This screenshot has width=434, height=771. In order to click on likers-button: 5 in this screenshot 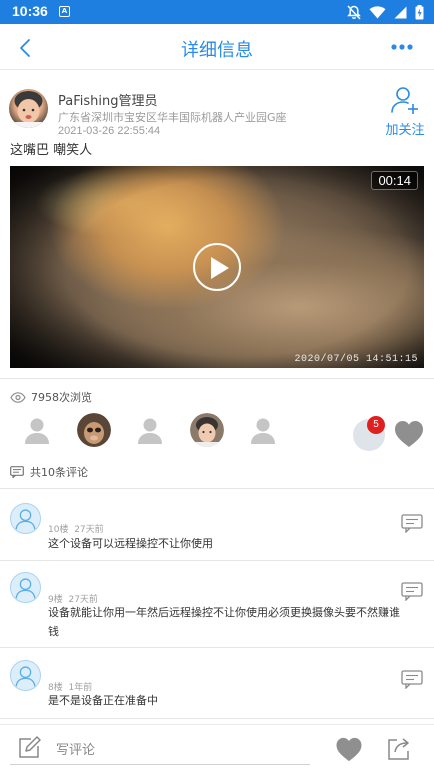, I will do `click(369, 433)`.